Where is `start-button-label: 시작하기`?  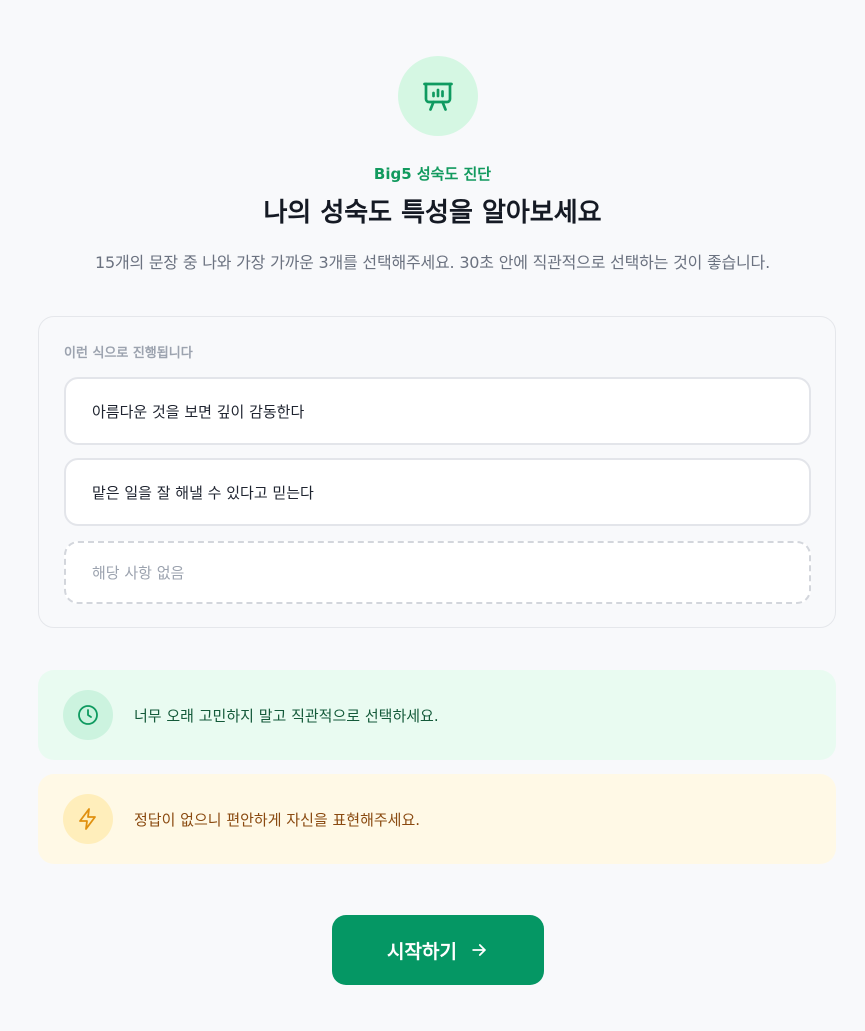 start-button-label: 시작하기 is located at coordinates (422, 951).